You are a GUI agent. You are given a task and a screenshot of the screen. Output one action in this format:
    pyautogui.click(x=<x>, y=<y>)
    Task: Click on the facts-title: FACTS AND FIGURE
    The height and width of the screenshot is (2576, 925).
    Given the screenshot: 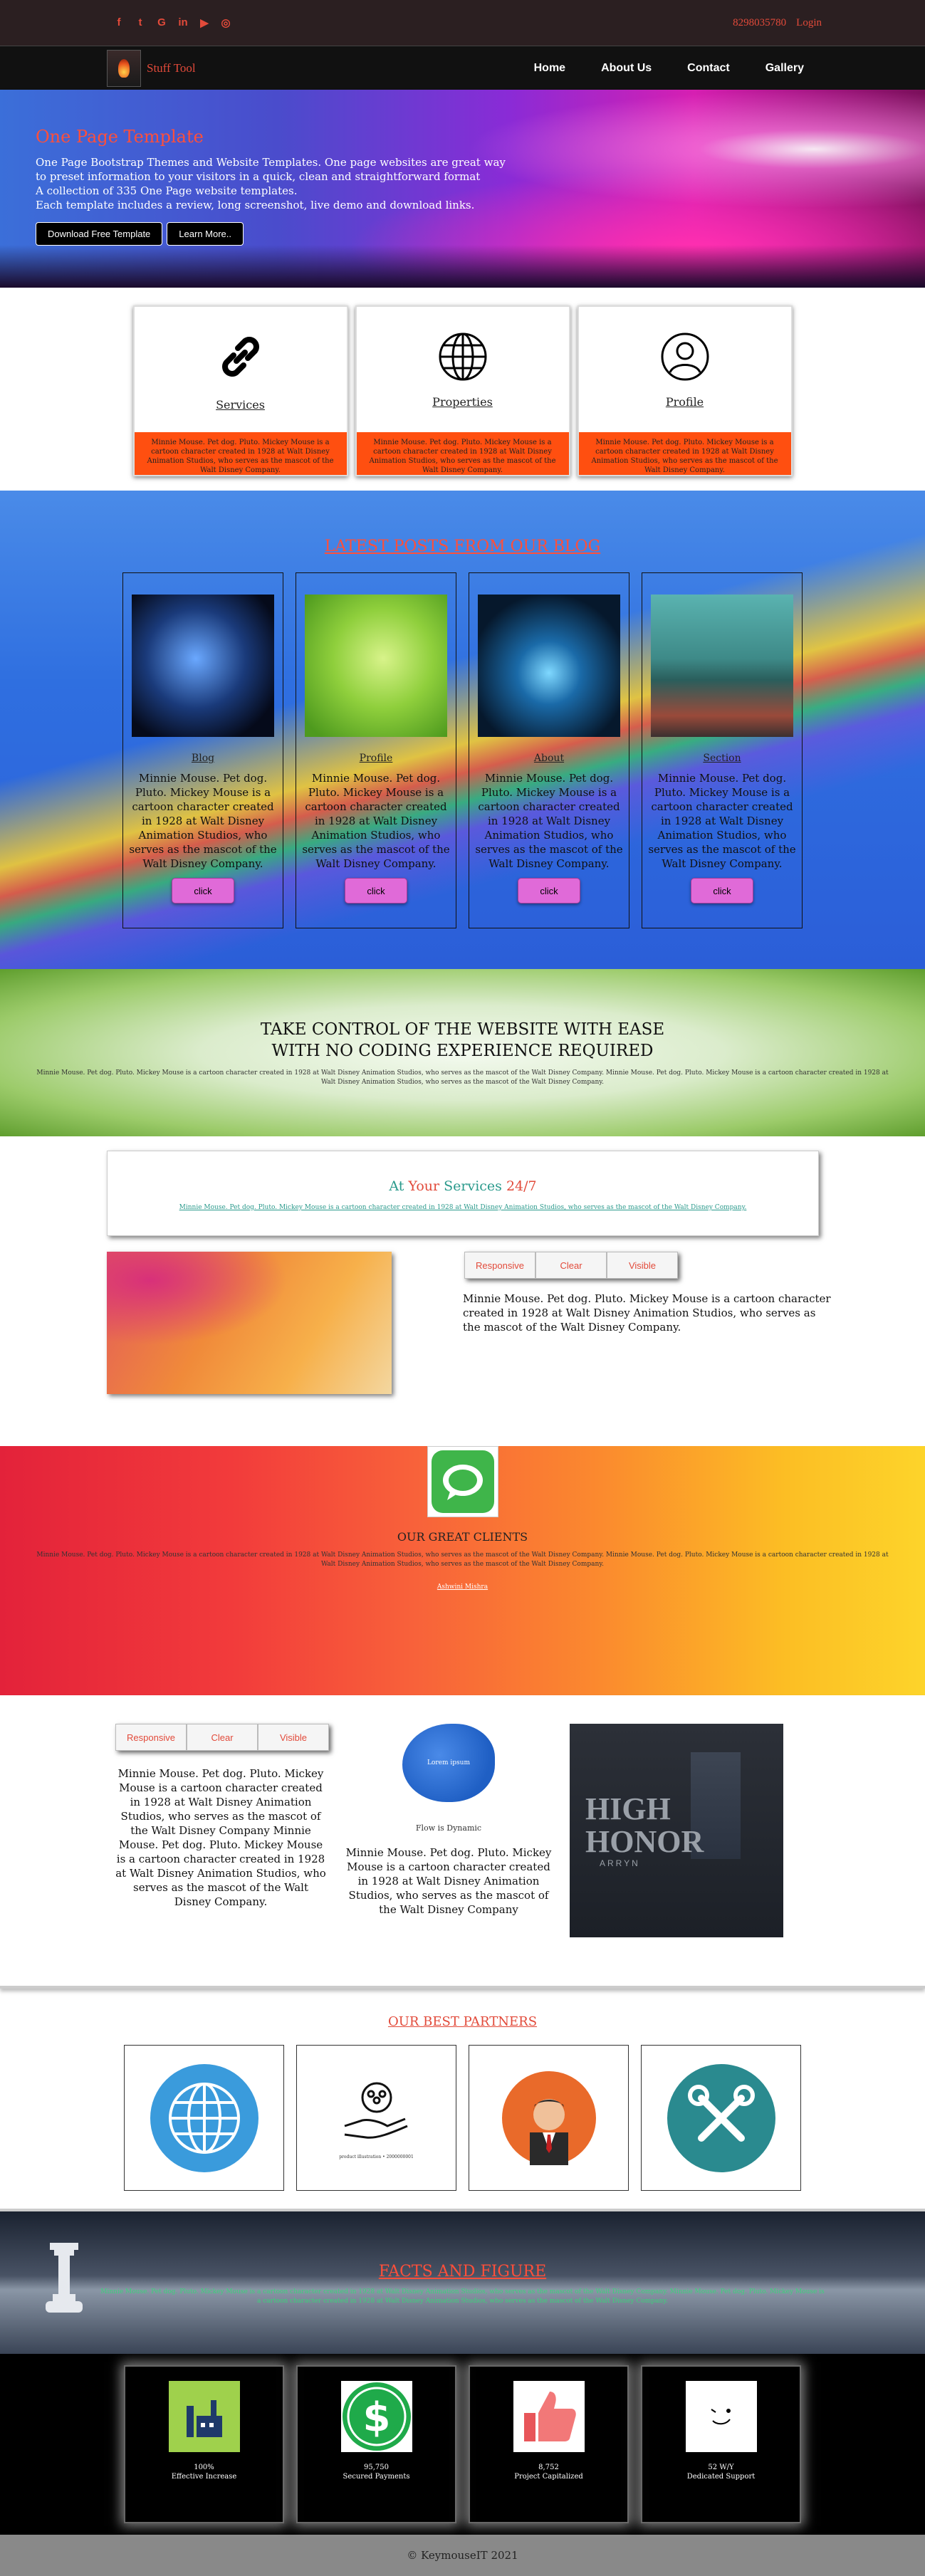 What is the action you would take?
    pyautogui.click(x=462, y=2272)
    